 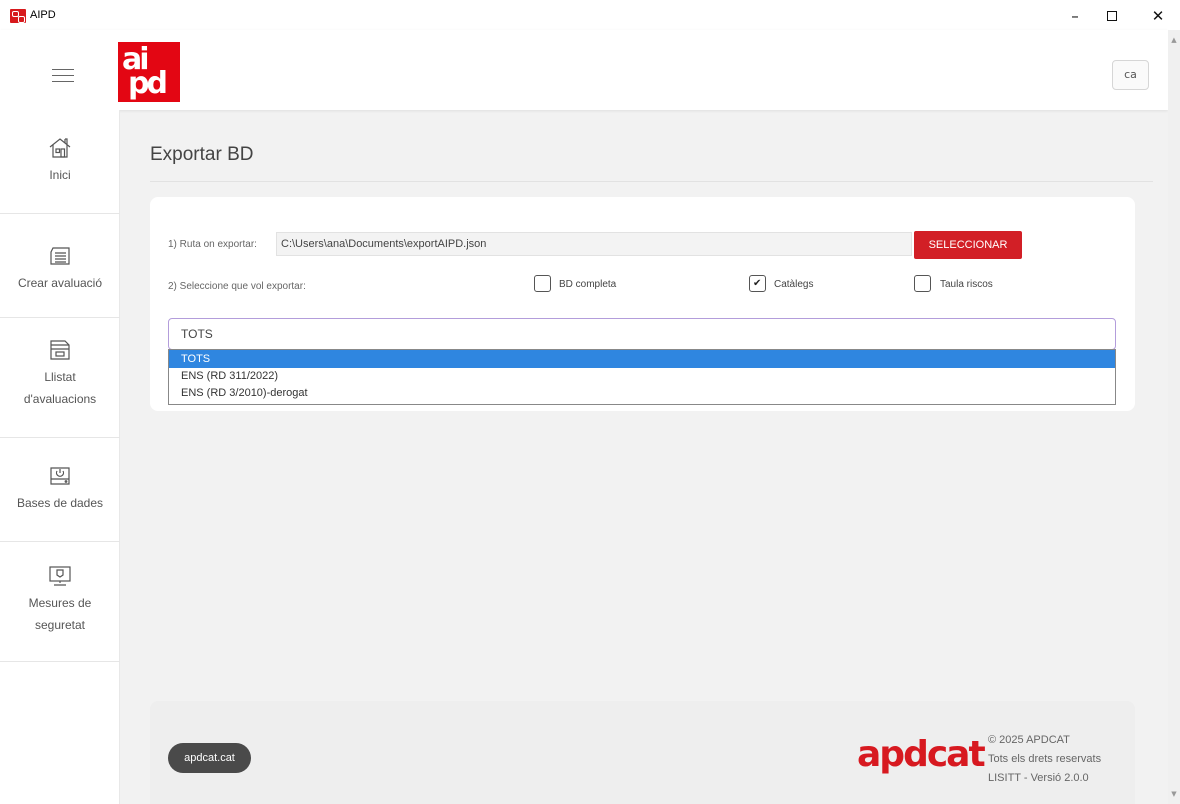 What do you see at coordinates (60, 175) in the screenshot?
I see `sidebar-item-label: Inici` at bounding box center [60, 175].